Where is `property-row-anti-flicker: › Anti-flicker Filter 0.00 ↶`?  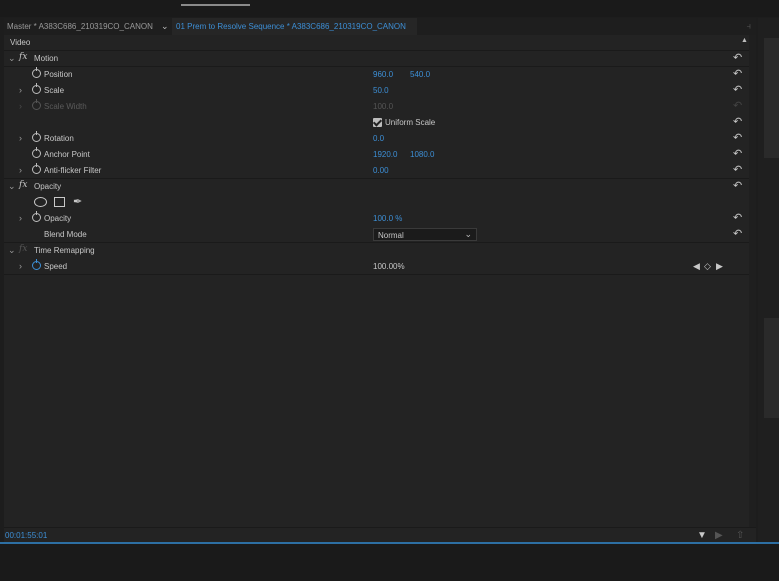 property-row-anti-flicker: › Anti-flicker Filter 0.00 ↶ is located at coordinates (376, 171).